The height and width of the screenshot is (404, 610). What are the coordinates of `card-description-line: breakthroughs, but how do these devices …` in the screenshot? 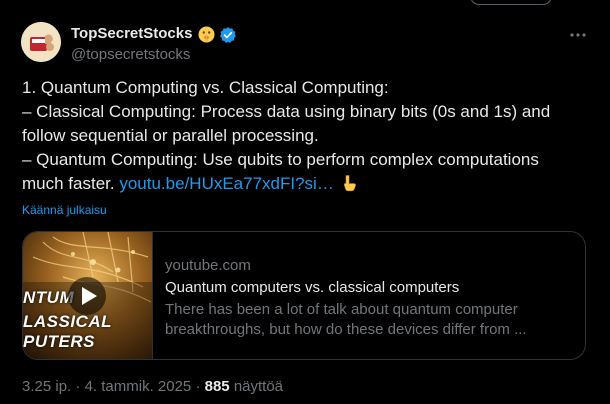 It's located at (346, 329).